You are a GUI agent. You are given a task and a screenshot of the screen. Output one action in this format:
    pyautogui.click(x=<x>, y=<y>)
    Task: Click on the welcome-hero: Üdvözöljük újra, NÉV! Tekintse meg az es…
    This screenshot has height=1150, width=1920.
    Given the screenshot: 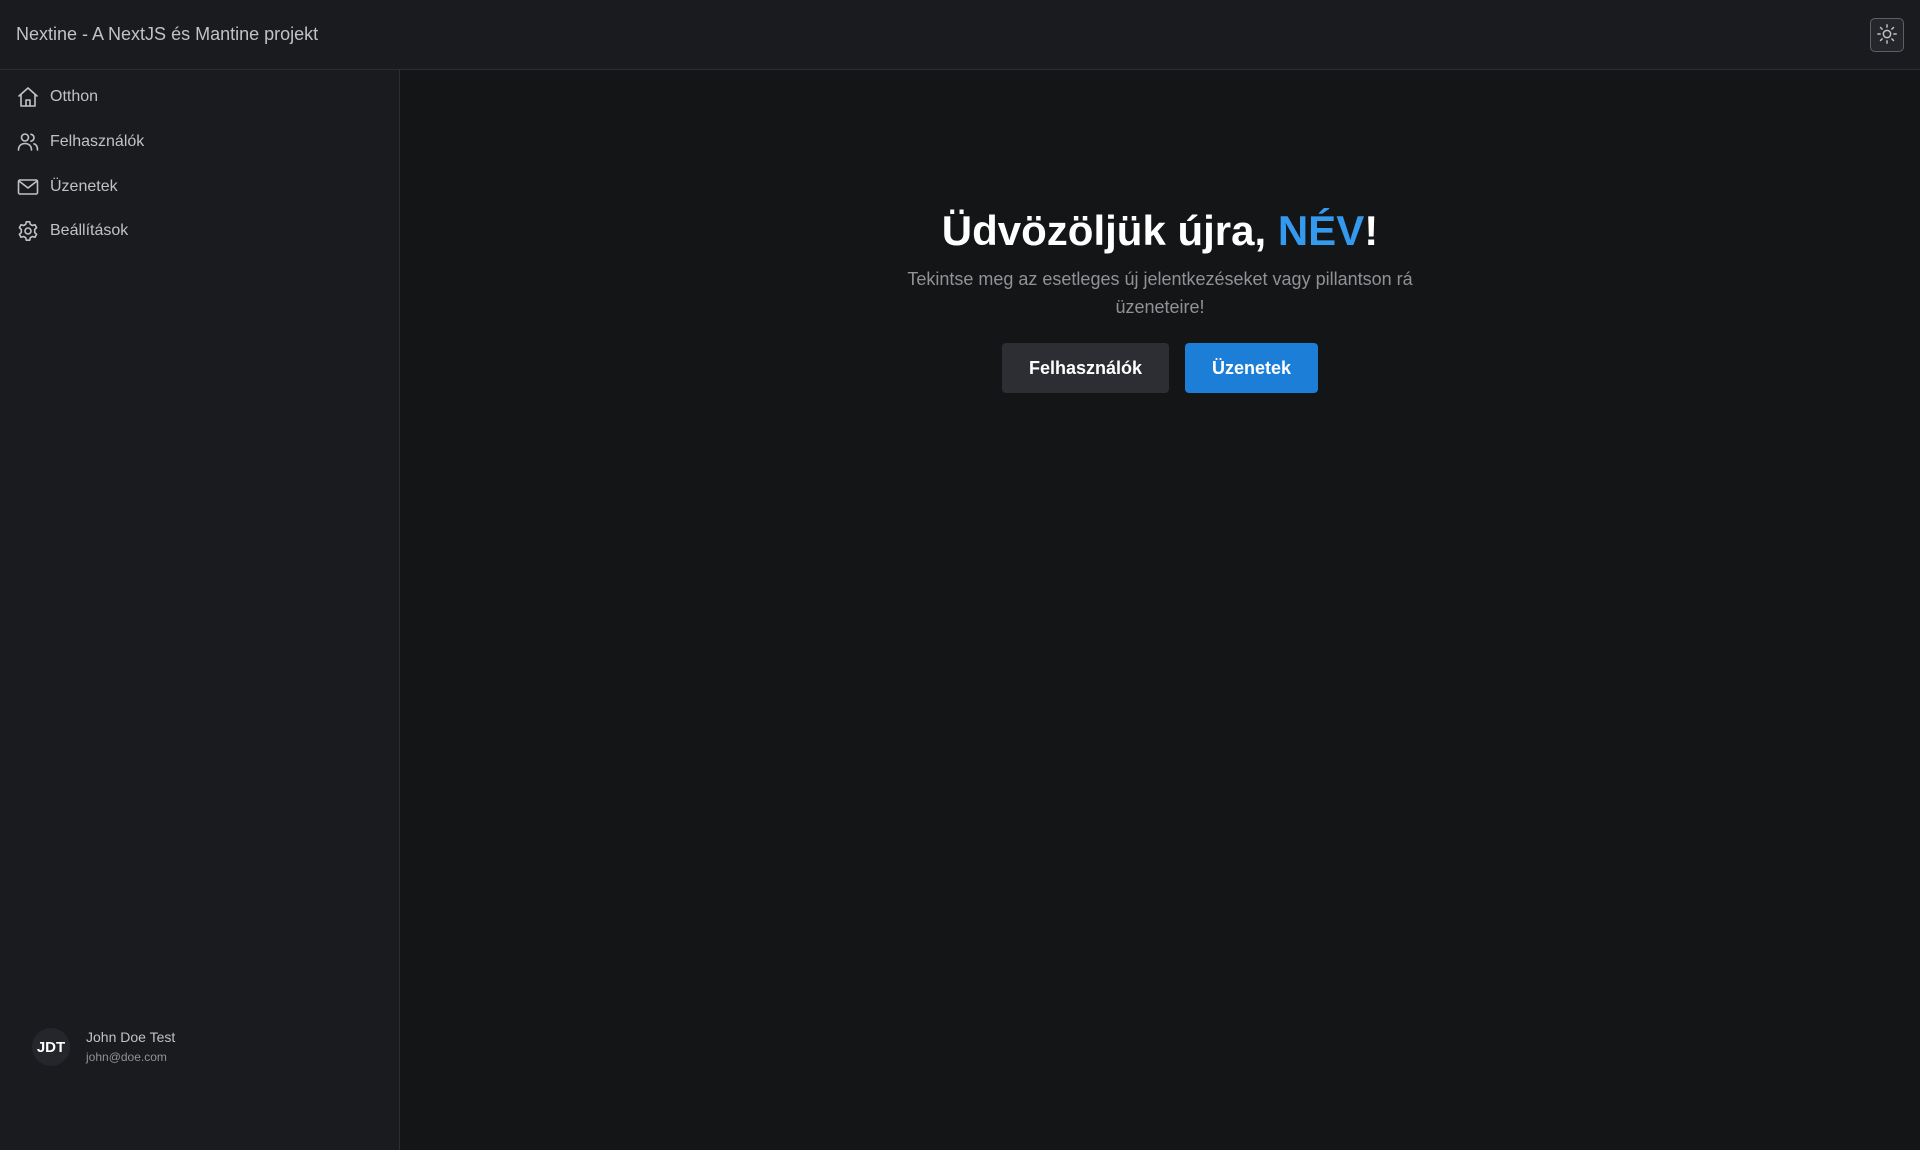 What is the action you would take?
    pyautogui.click(x=1160, y=299)
    